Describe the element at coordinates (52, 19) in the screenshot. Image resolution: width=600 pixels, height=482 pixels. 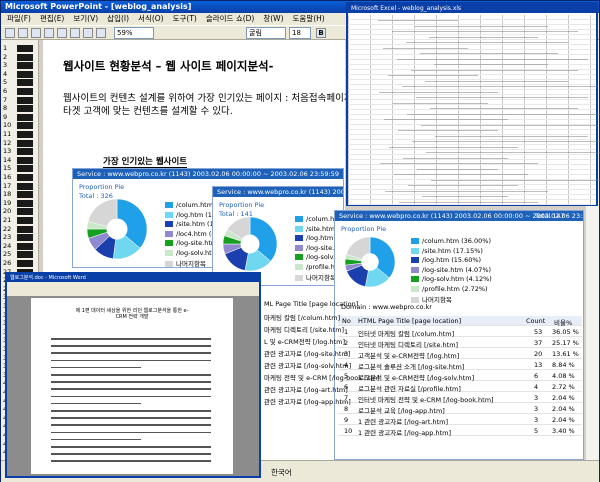
I see `menu-edit: 편집(E)` at that location.